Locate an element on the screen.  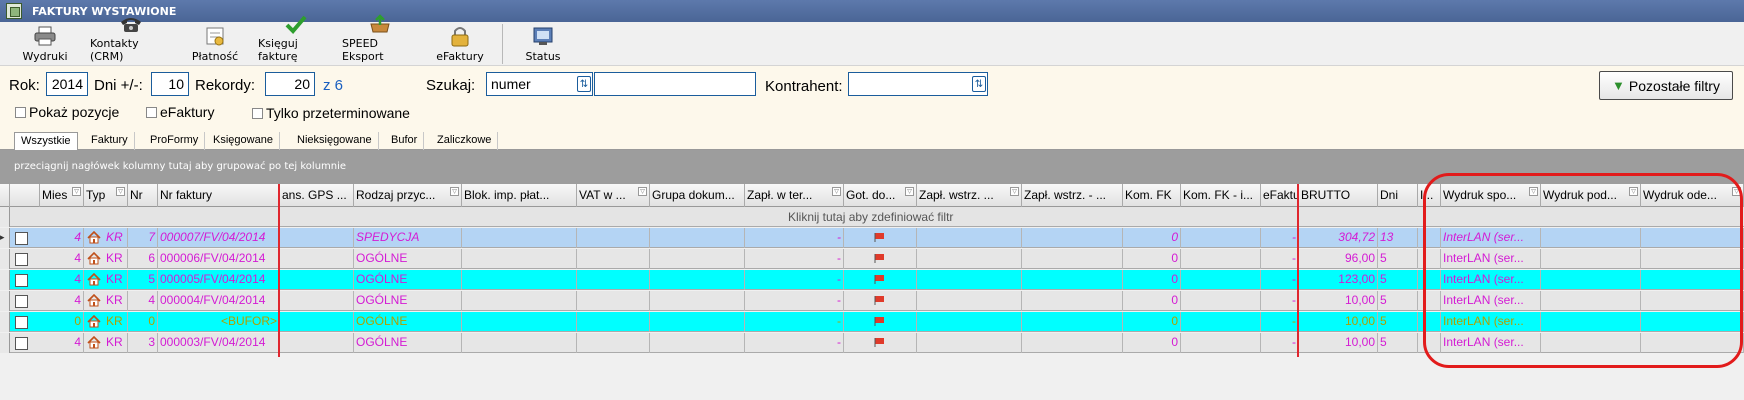
rekordy-input: 20 is located at coordinates (290, 84).